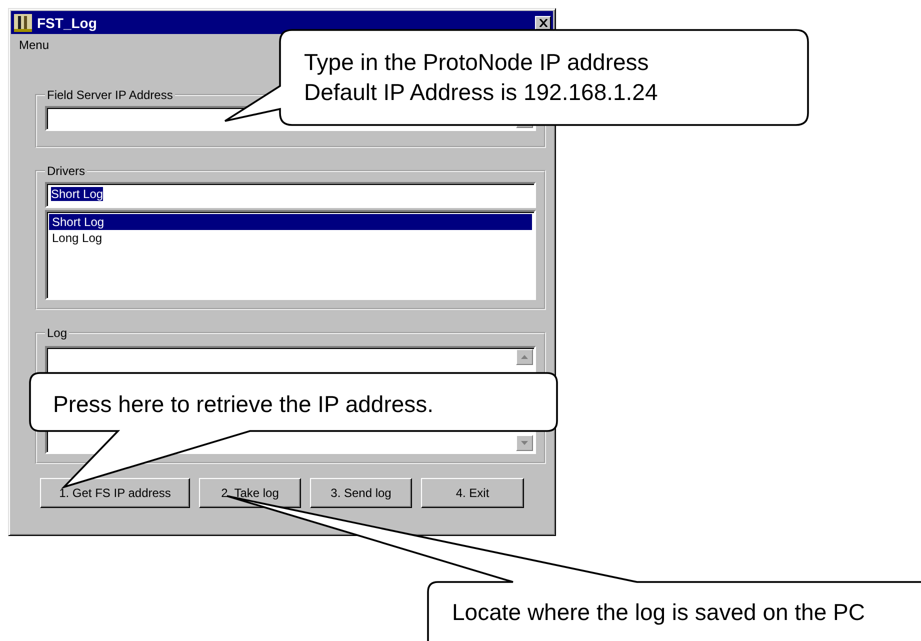 The width and height of the screenshot is (921, 641). I want to click on callout-tooltip-text: Press here to retrieve the IP address., so click(243, 404).